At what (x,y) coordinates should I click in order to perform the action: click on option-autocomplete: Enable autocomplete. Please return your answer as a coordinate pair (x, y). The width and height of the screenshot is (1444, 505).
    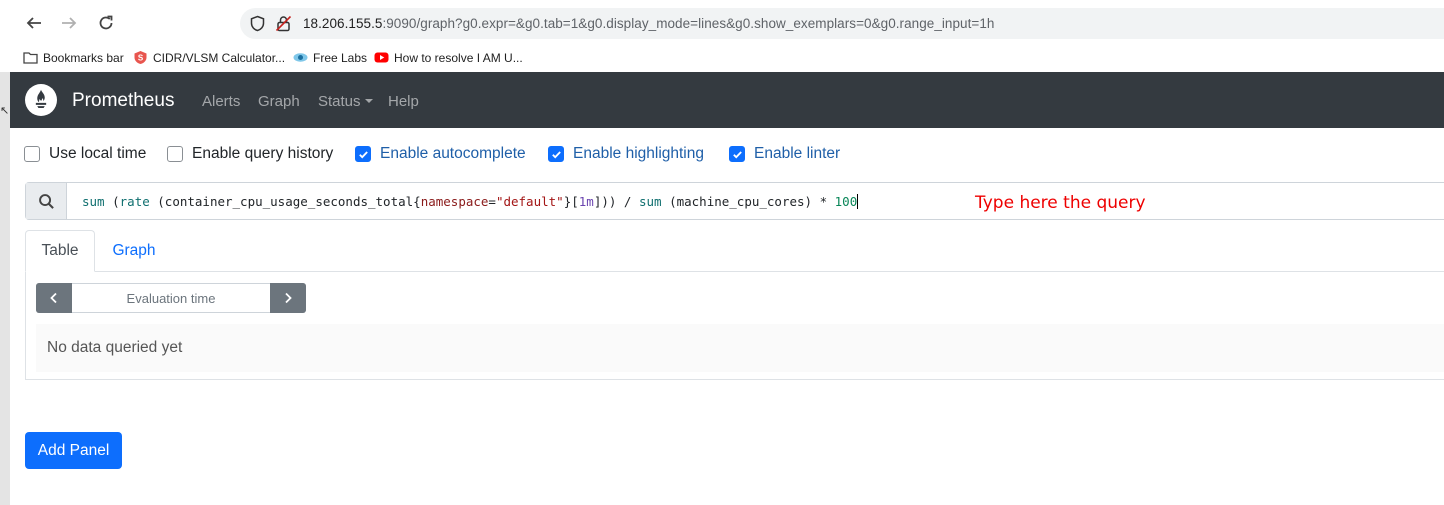
    Looking at the image, I should click on (440, 154).